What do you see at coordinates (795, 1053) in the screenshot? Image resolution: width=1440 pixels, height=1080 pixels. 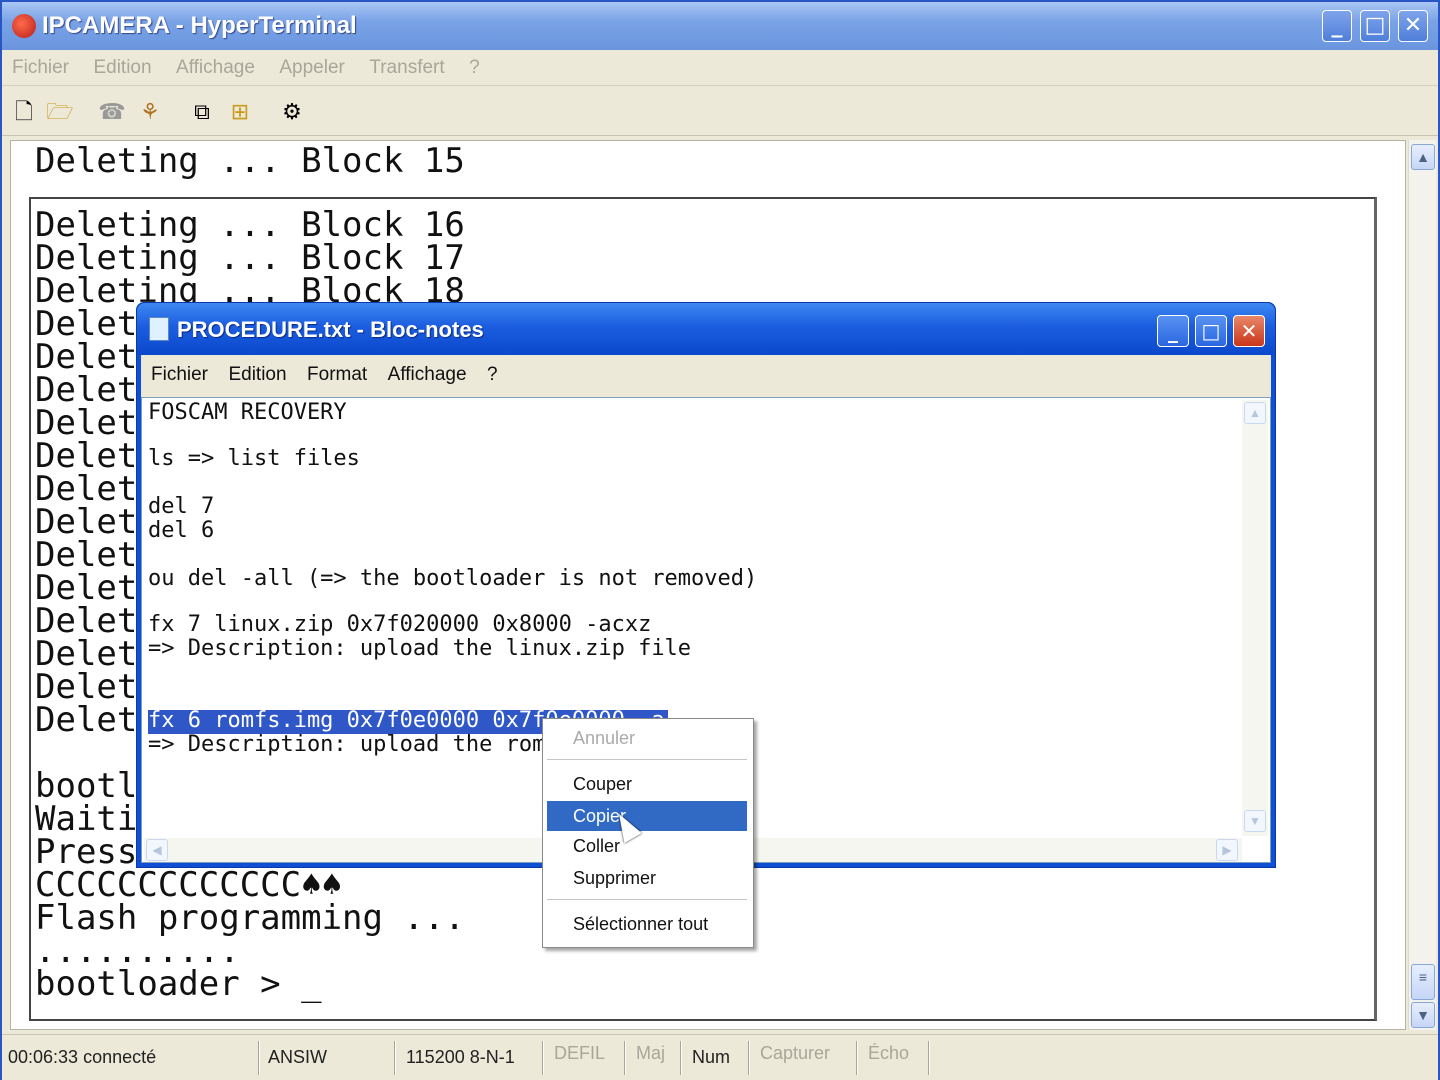 I see `status-capture: Capturer` at bounding box center [795, 1053].